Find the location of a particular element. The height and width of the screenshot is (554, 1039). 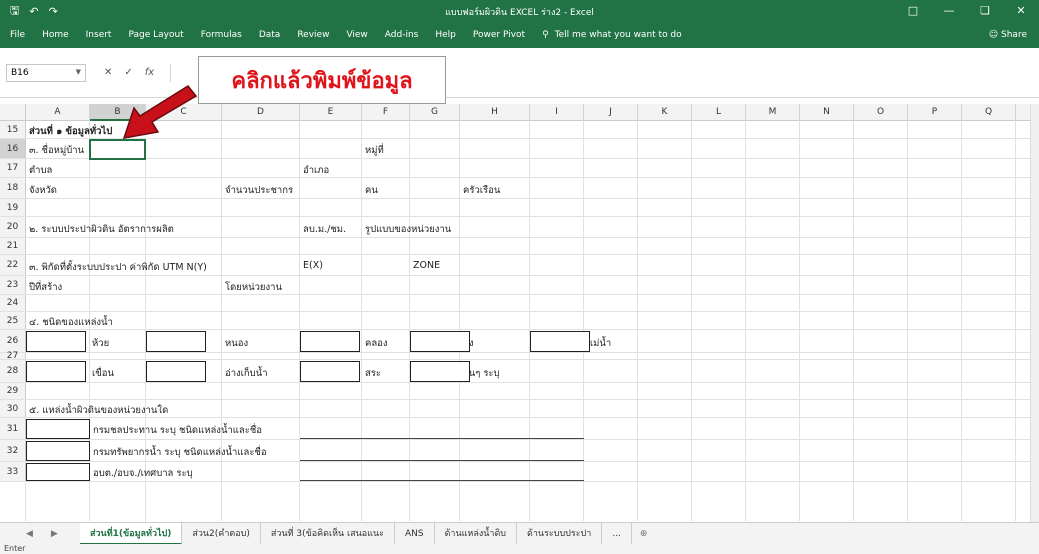

column-header-k: K is located at coordinates (665, 112).